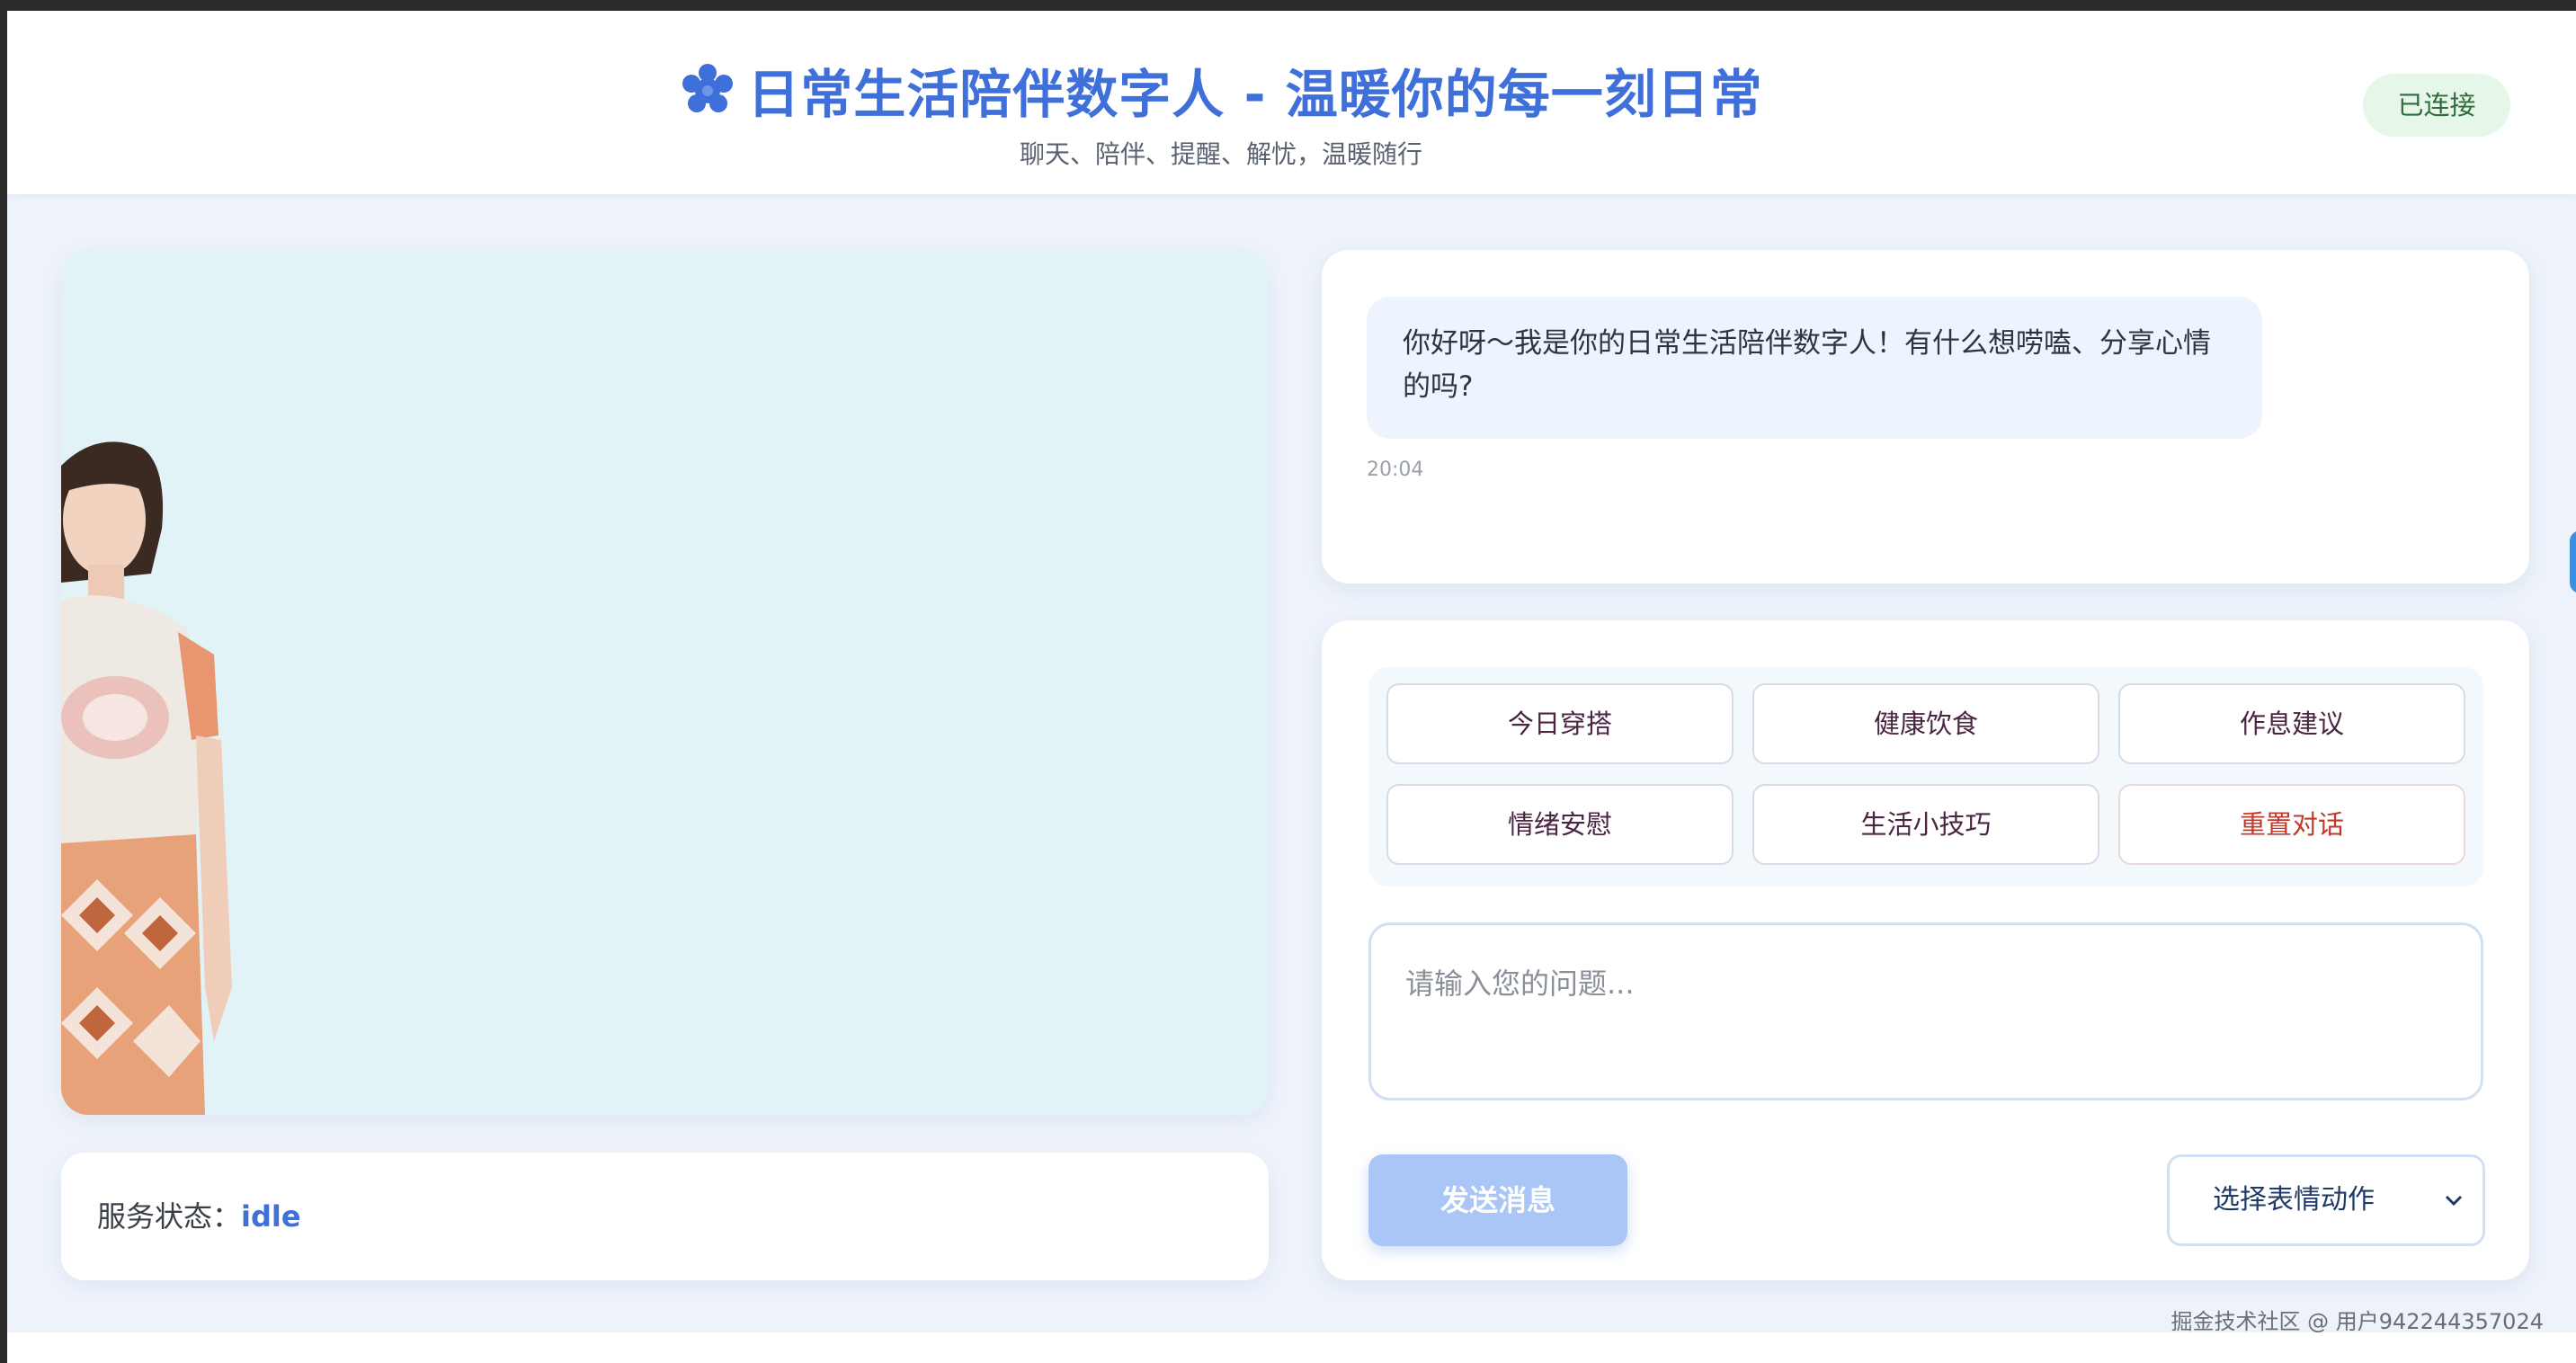  What do you see at coordinates (1926, 1011) in the screenshot?
I see `question-input` at bounding box center [1926, 1011].